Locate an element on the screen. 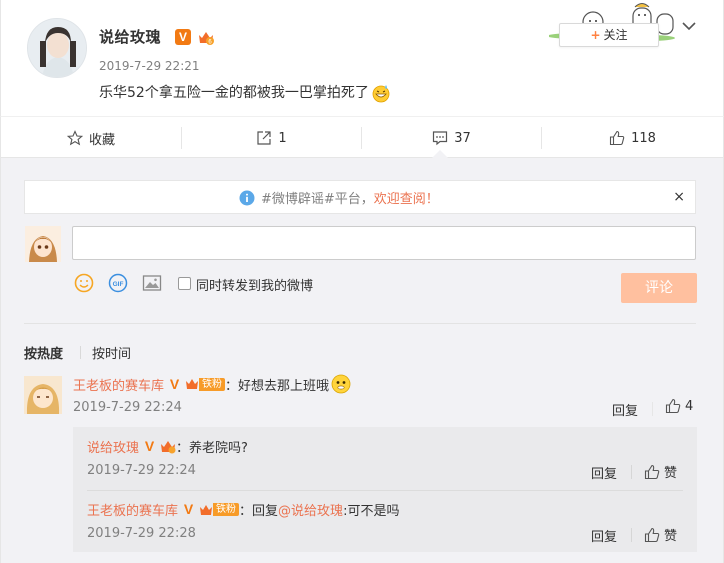 The width and height of the screenshot is (724, 563). post-text: 乐华52个拿五险一金的都被我一巴掌拍死了 is located at coordinates (234, 93).